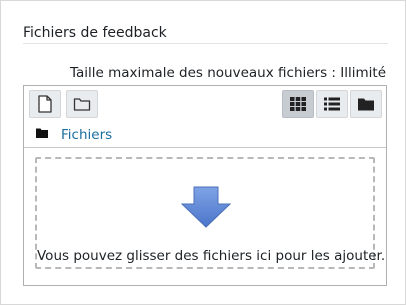 Image resolution: width=406 pixels, height=305 pixels. I want to click on path-bar: Fichiers, so click(205, 135).